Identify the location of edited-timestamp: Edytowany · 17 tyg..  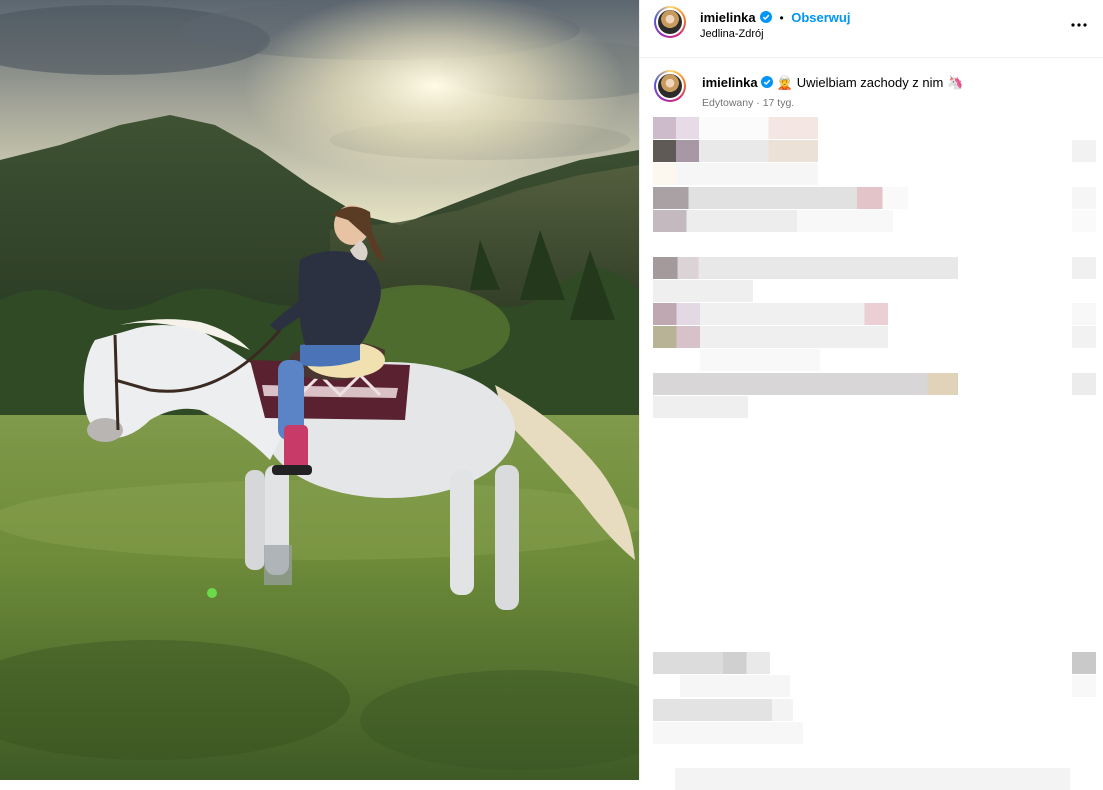
(748, 103).